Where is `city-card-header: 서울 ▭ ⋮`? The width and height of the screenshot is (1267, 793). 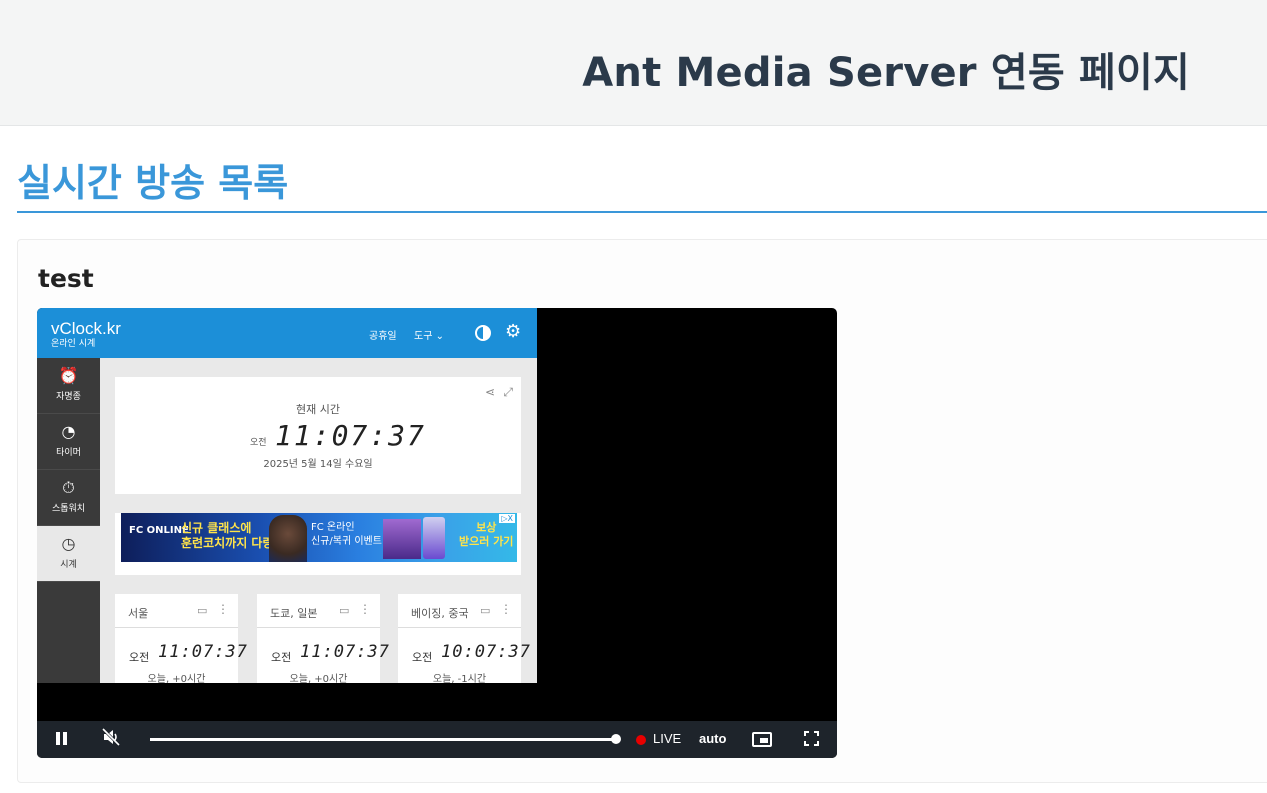
city-card-header: 서울 ▭ ⋮ is located at coordinates (176, 611).